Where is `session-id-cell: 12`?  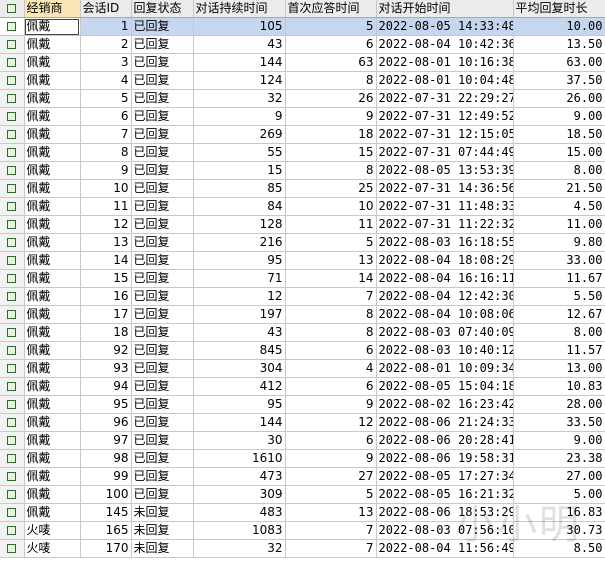 session-id-cell: 12 is located at coordinates (106, 224).